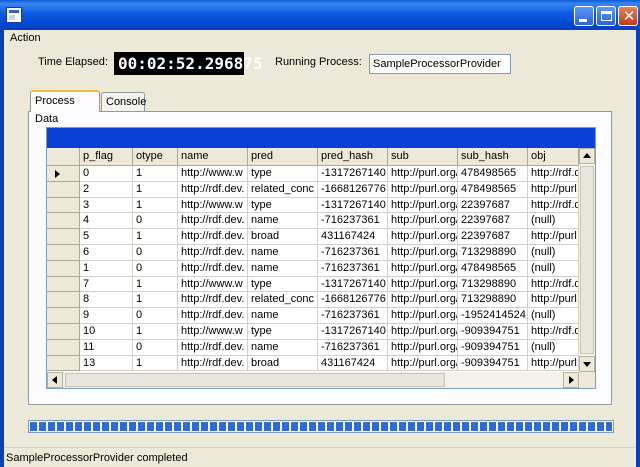 The width and height of the screenshot is (640, 467). Describe the element at coordinates (155, 157) in the screenshot. I see `column-header-otype: otype` at that location.